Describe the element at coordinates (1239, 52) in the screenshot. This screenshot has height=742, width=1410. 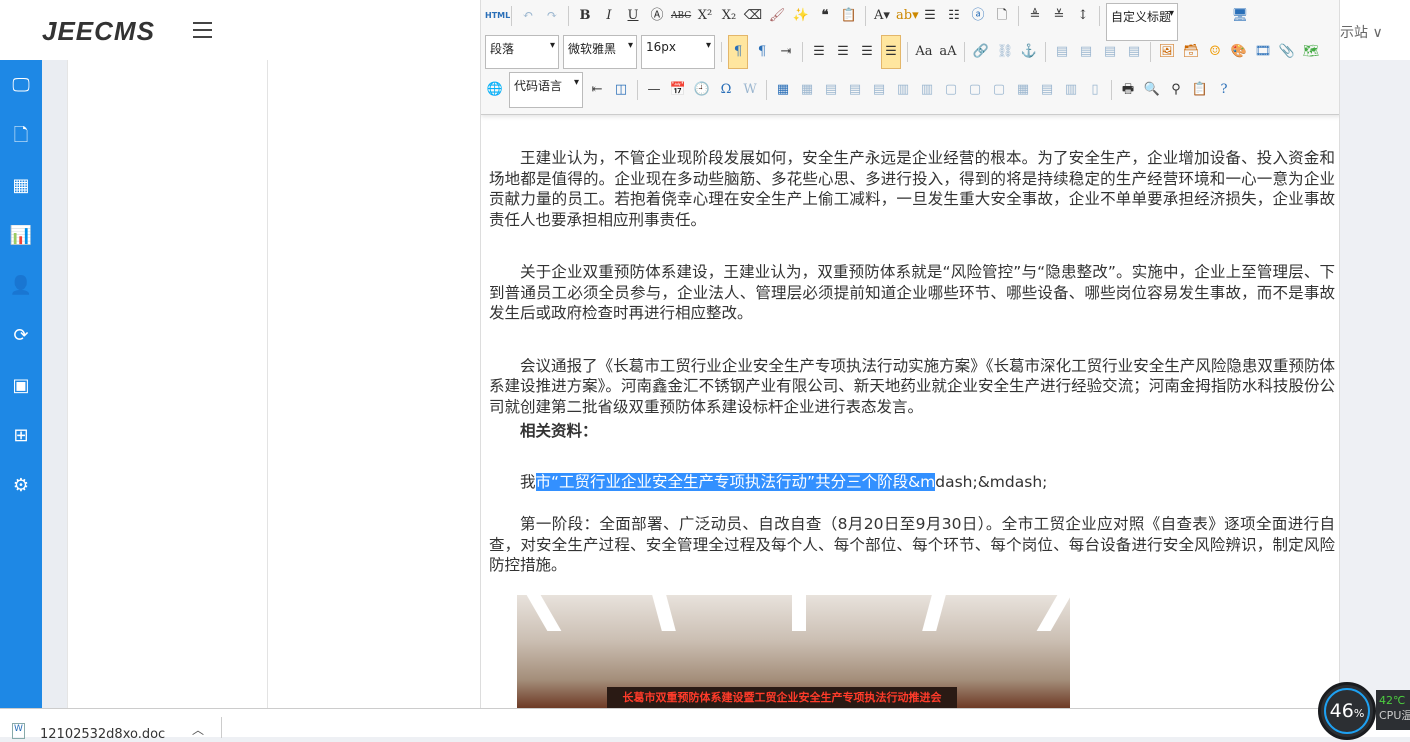
I see `scrawl-icon: 🎨` at that location.